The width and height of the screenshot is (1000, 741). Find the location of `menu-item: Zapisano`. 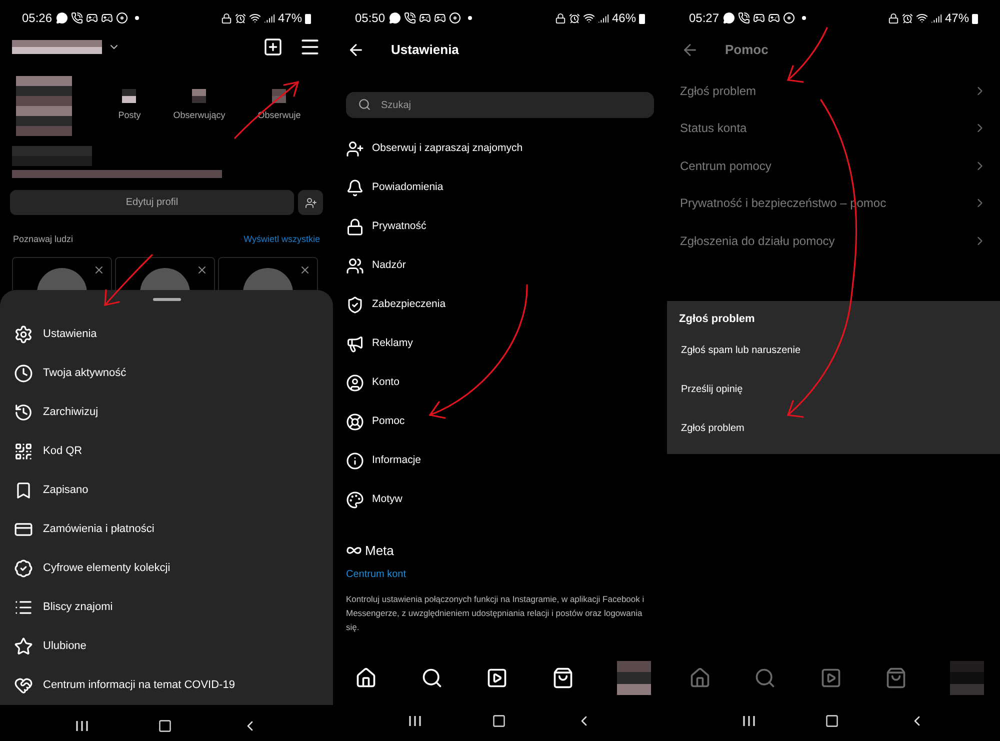

menu-item: Zapisano is located at coordinates (166, 490).